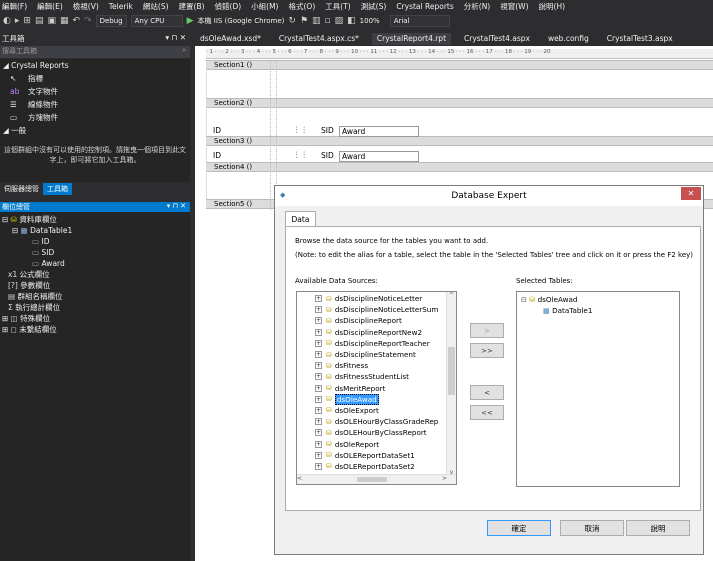 The height and width of the screenshot is (561, 713). Describe the element at coordinates (376, 309) in the screenshot. I see `data-source-item: + ⛁ dsDisciplineNoticeLetterSum` at that location.